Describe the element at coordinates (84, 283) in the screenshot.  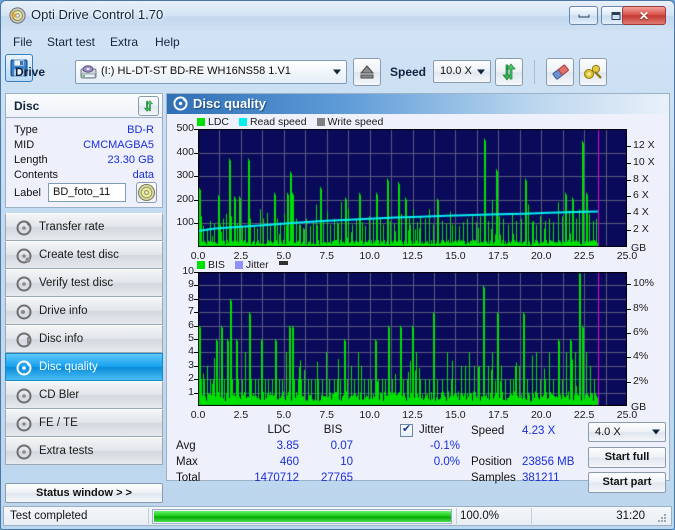
I see `sidebar-item-verify-test-disc: Verify test disc` at that location.